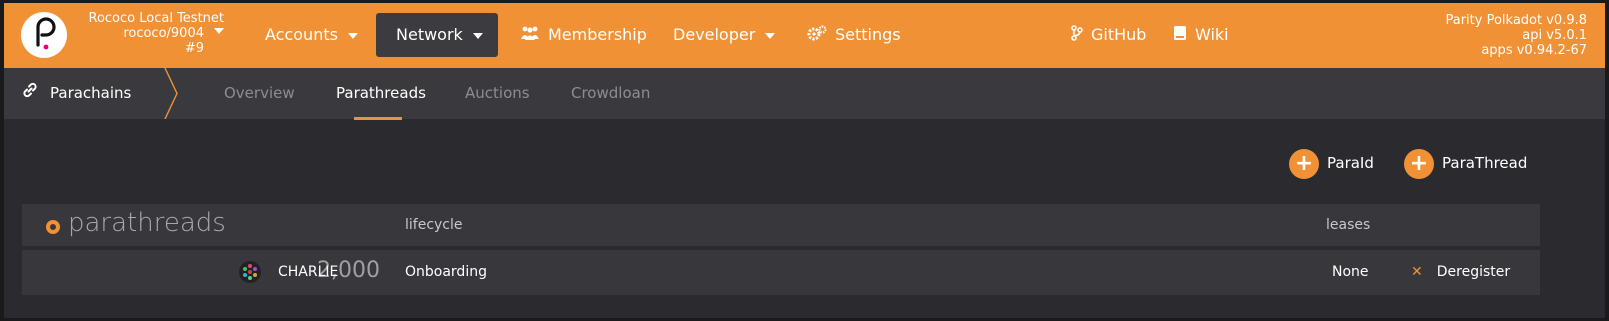 Image resolution: width=1609 pixels, height=321 pixels. What do you see at coordinates (259, 93) in the screenshot?
I see `tab-overview: Overview` at bounding box center [259, 93].